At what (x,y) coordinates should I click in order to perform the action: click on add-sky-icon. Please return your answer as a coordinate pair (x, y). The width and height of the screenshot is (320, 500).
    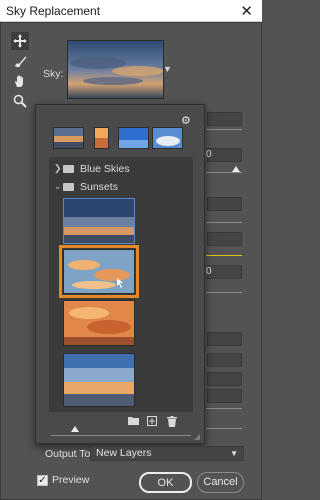
    Looking at the image, I should click on (152, 422).